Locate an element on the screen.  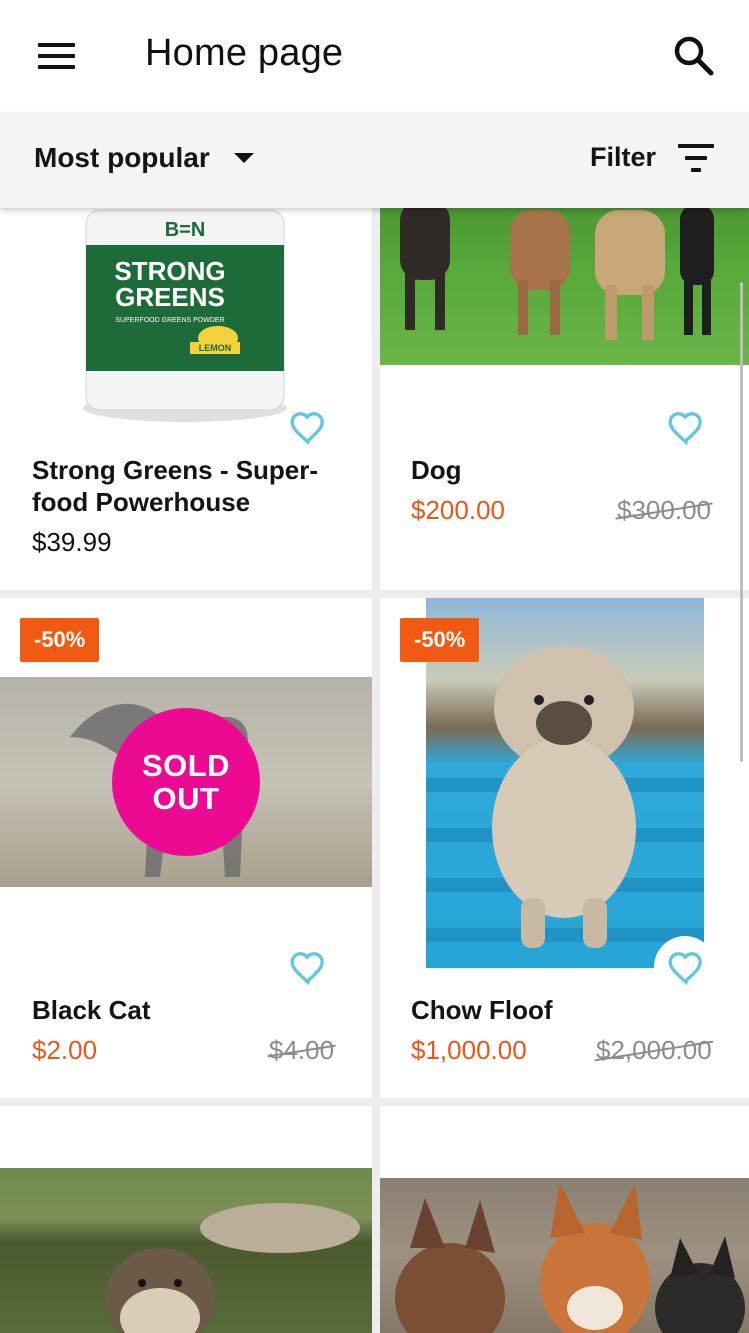
product-price: $200.00 is located at coordinates (458, 510).